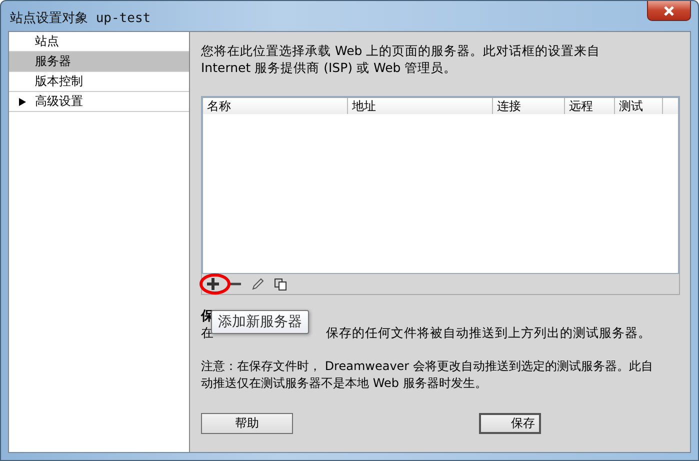 The height and width of the screenshot is (461, 699). What do you see at coordinates (99, 82) in the screenshot?
I see `sidebar-item: 版本控制` at bounding box center [99, 82].